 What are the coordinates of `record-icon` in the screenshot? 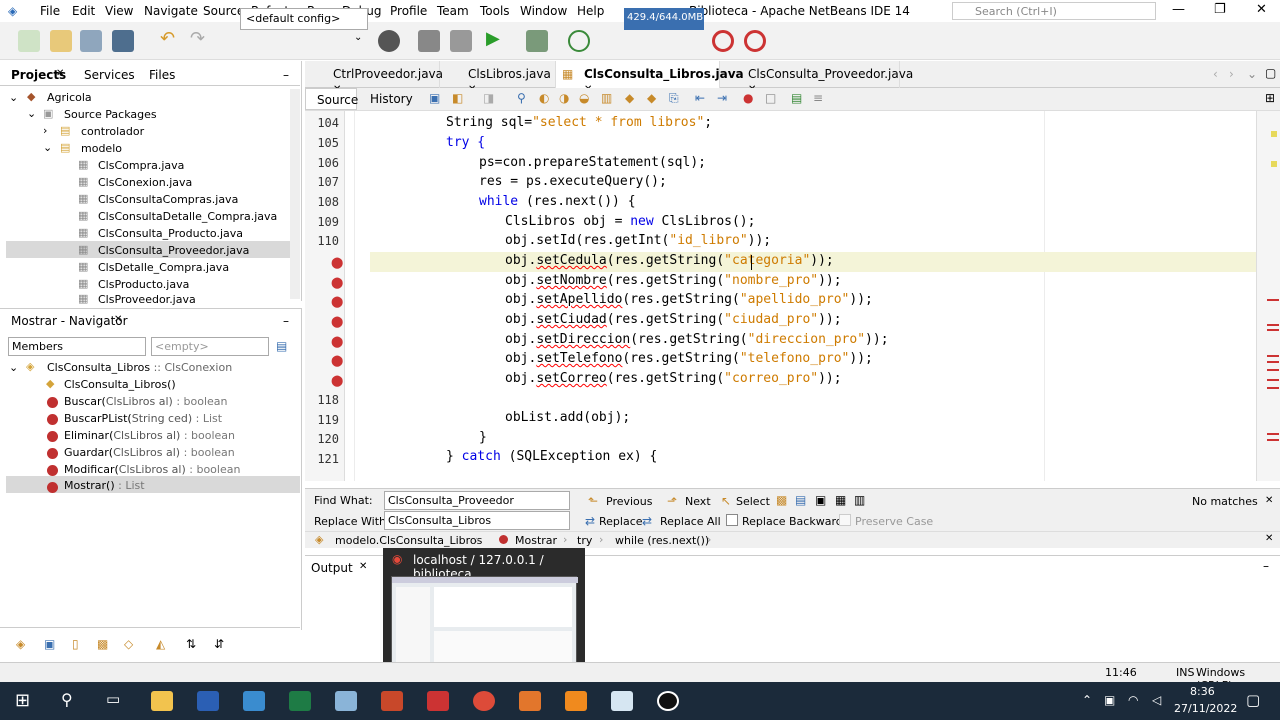 It's located at (668, 701).